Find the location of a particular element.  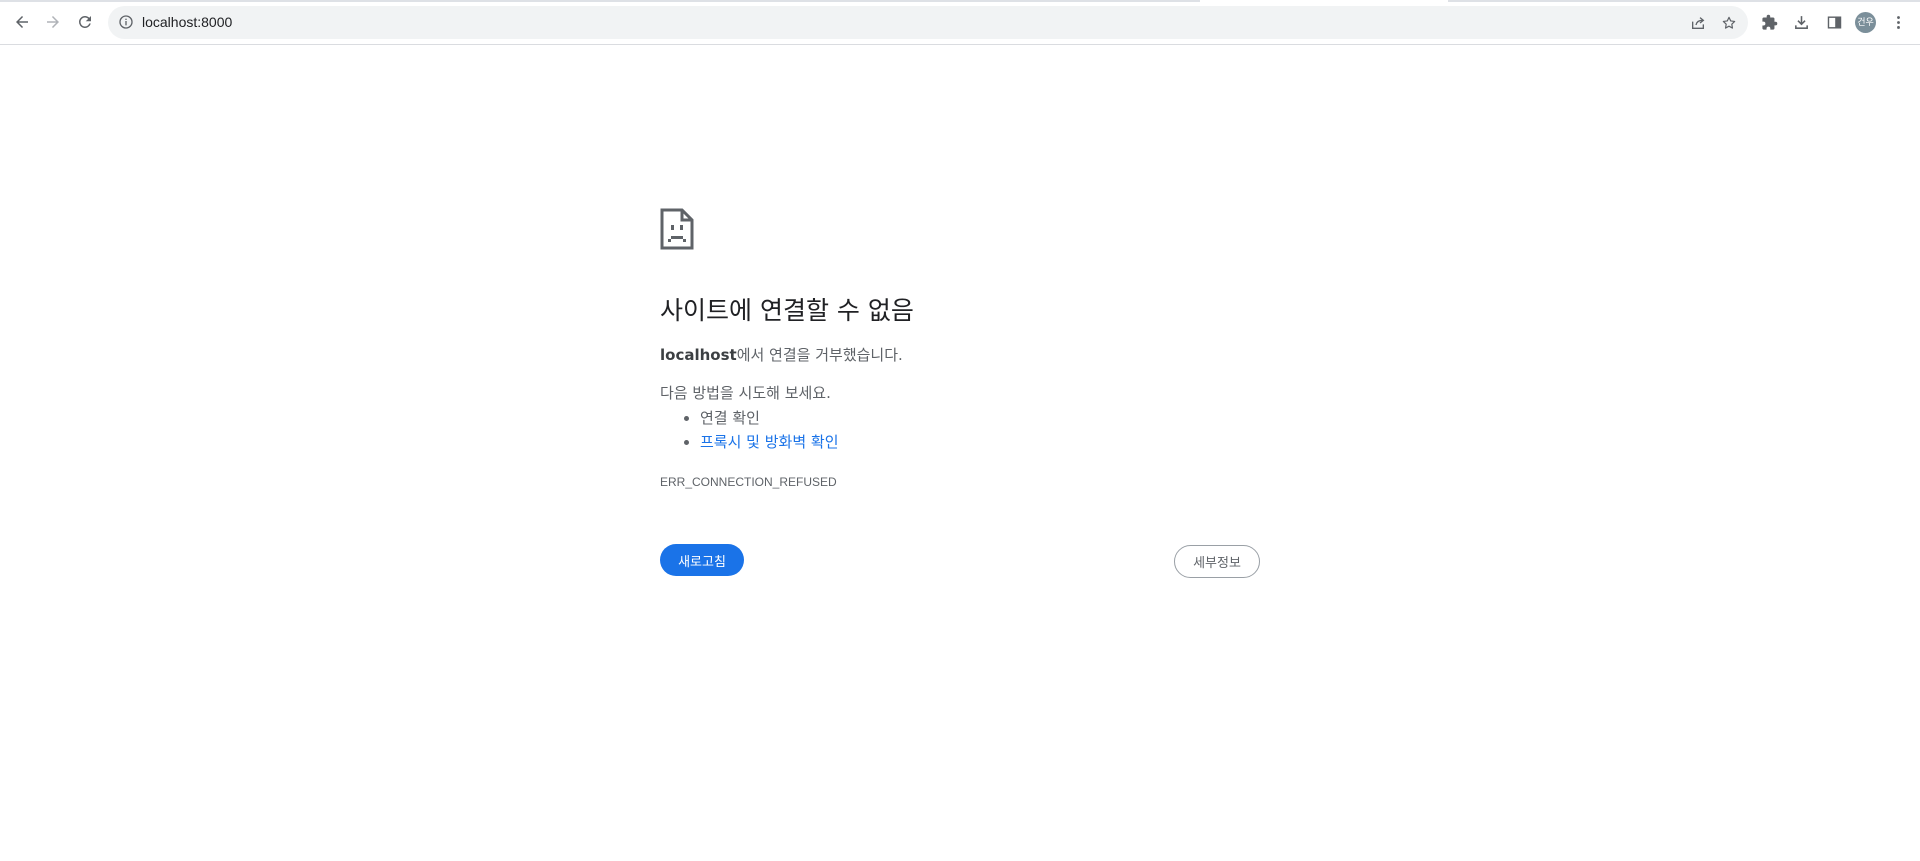

reload-button is located at coordinates (85, 22).